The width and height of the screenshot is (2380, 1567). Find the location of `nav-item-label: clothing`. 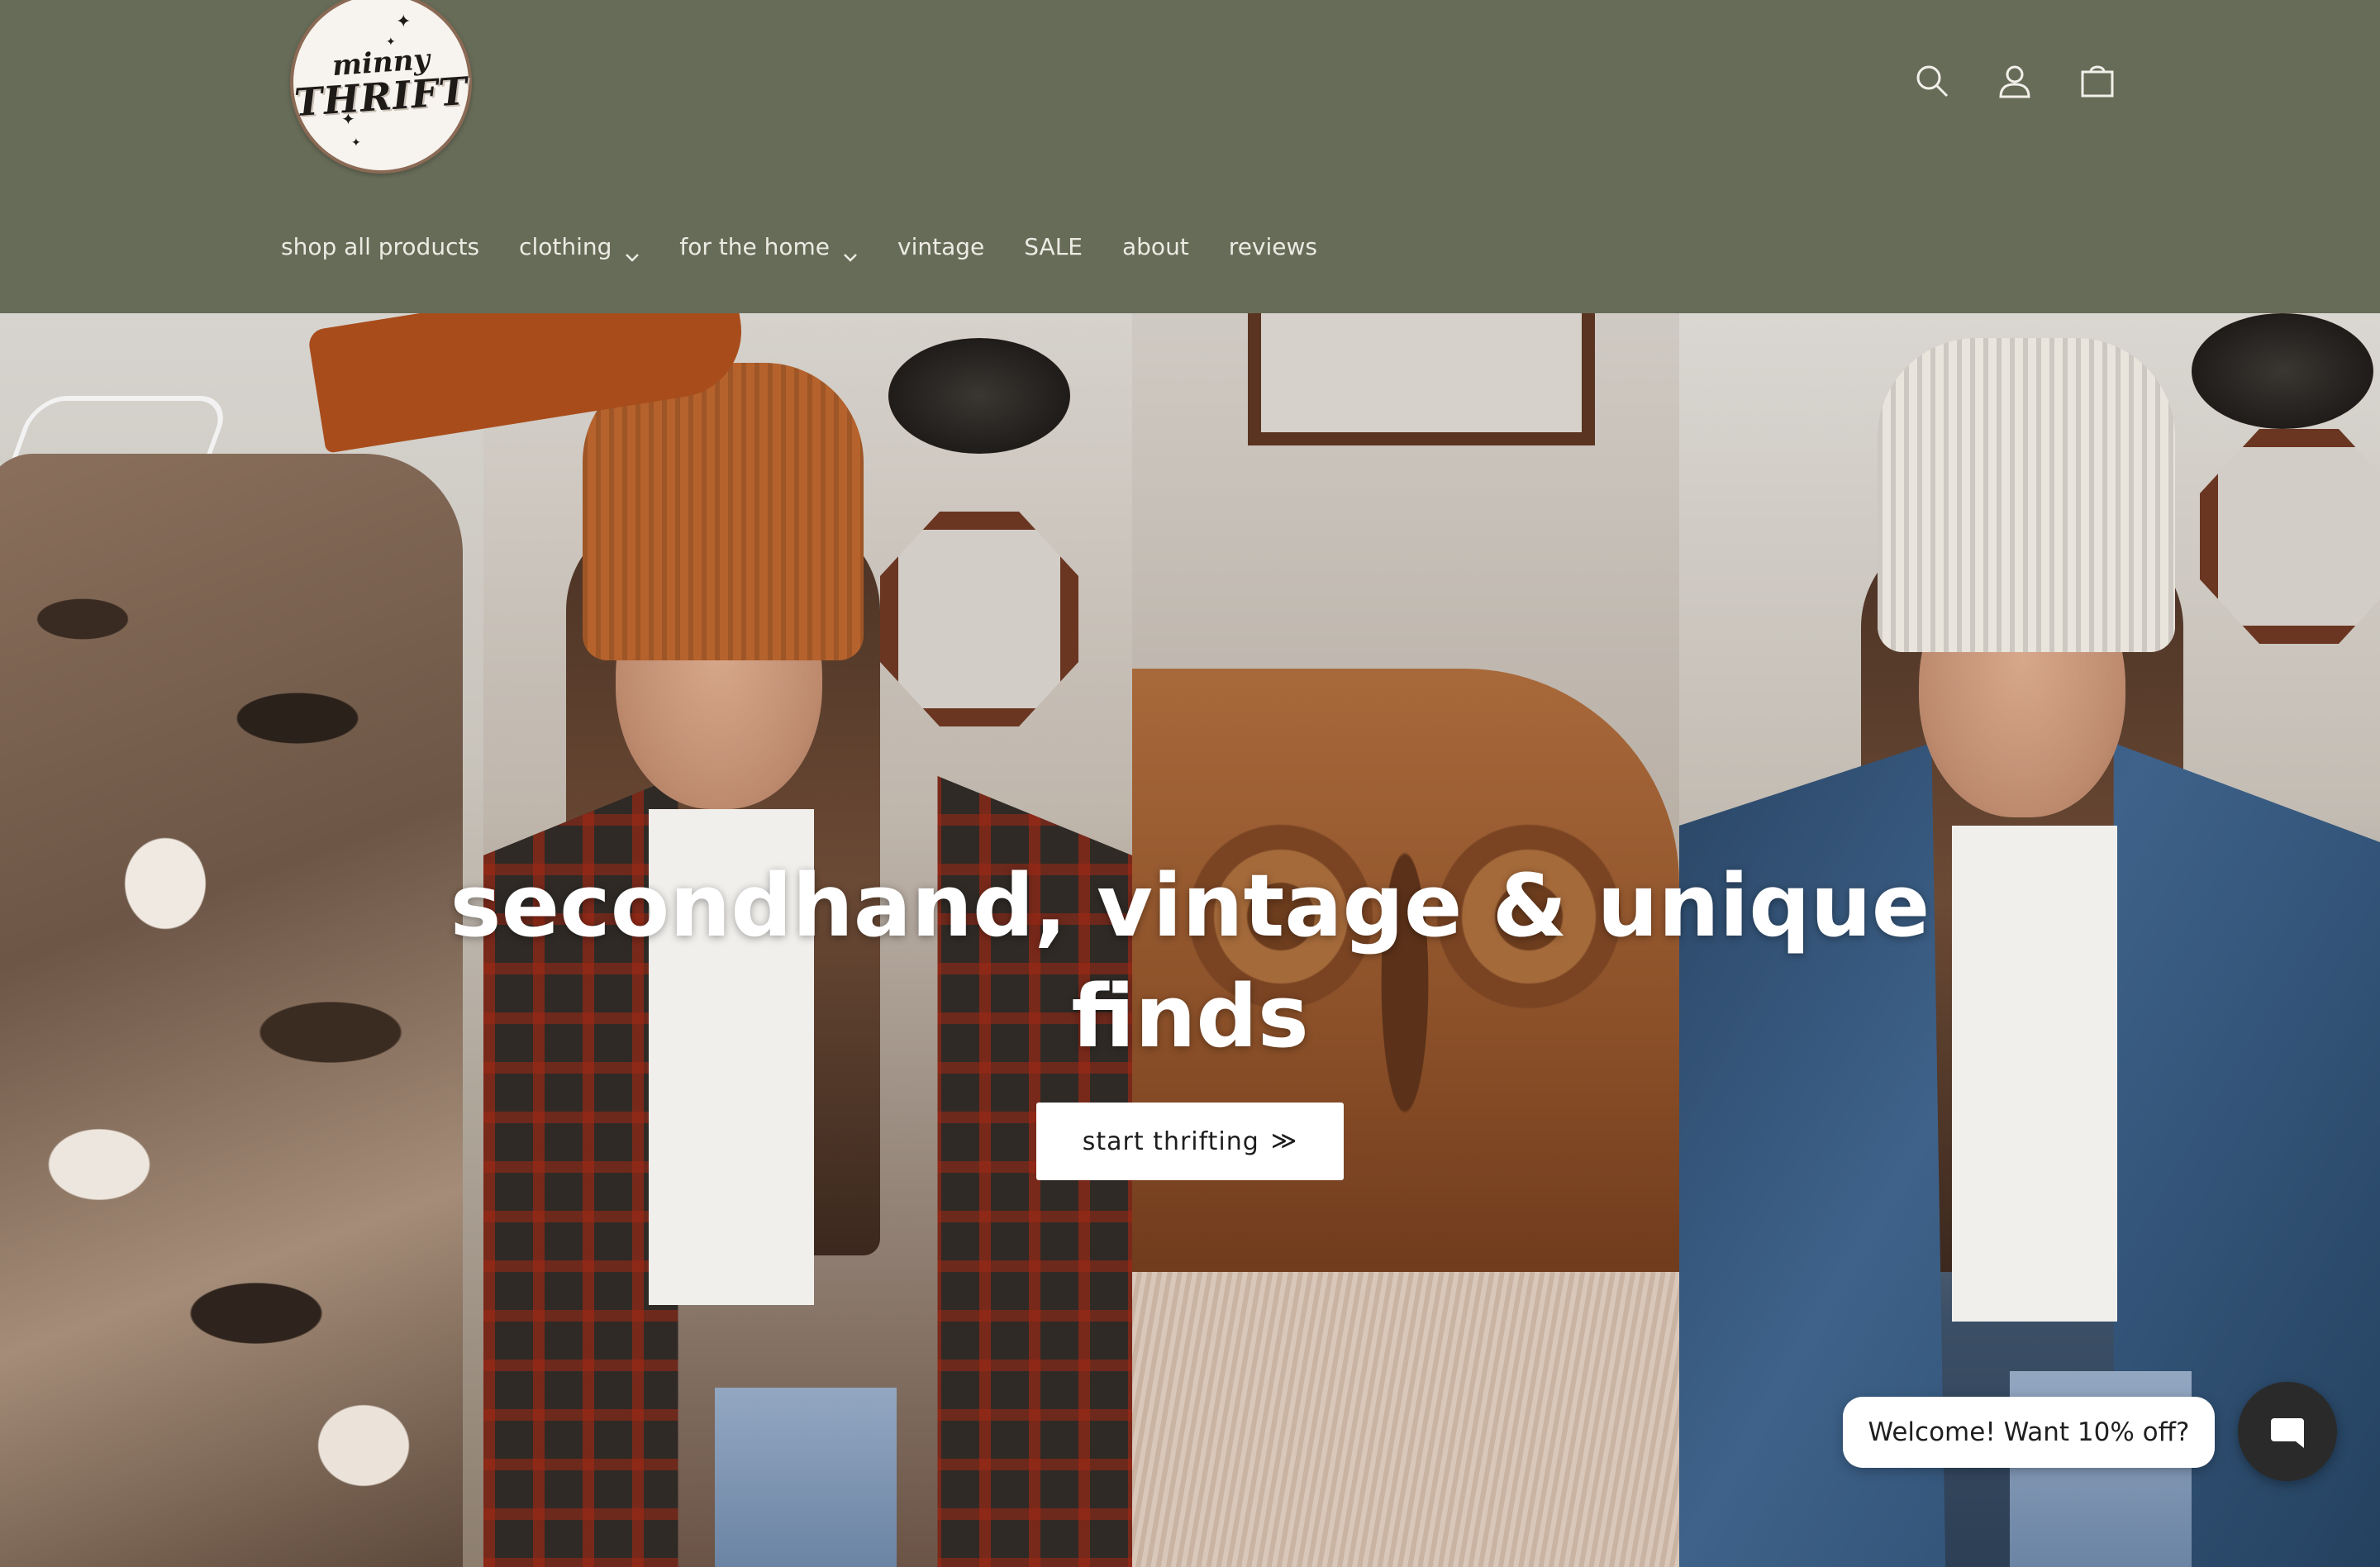

nav-item-label: clothing is located at coordinates (565, 246).